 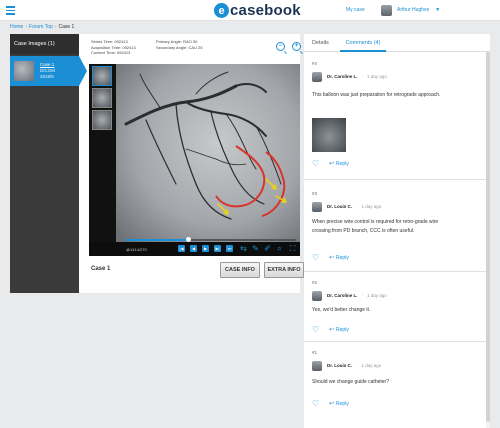 I want to click on case-image-date: 2018/5, so click(x=47, y=76).